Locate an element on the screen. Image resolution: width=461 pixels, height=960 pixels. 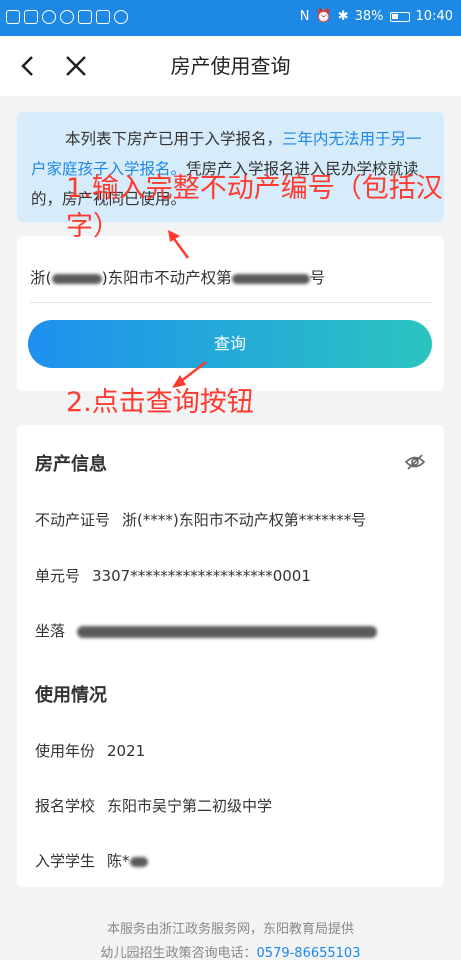
eye-icon is located at coordinates (67, 17).